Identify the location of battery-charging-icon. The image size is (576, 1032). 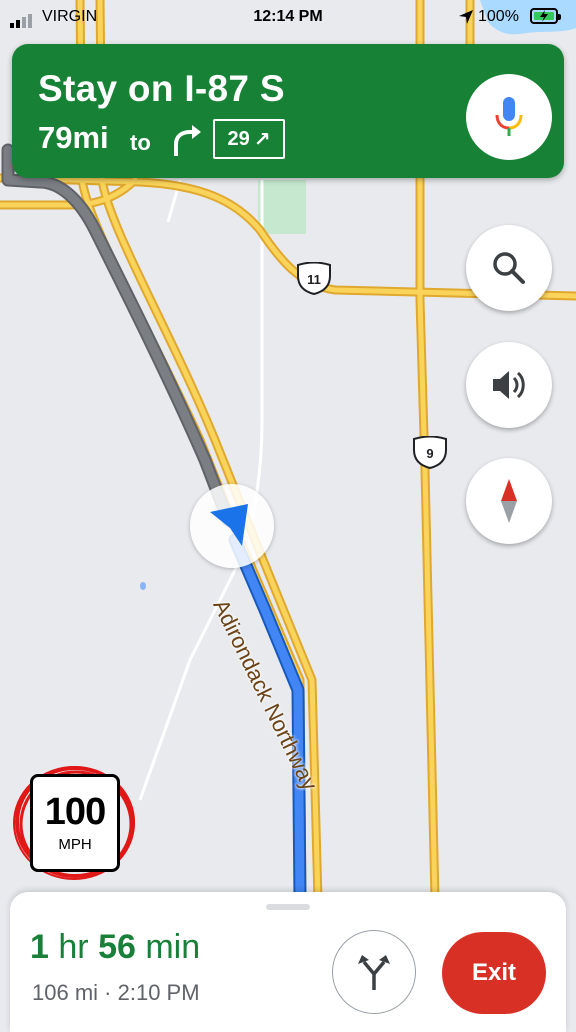
(545, 16).